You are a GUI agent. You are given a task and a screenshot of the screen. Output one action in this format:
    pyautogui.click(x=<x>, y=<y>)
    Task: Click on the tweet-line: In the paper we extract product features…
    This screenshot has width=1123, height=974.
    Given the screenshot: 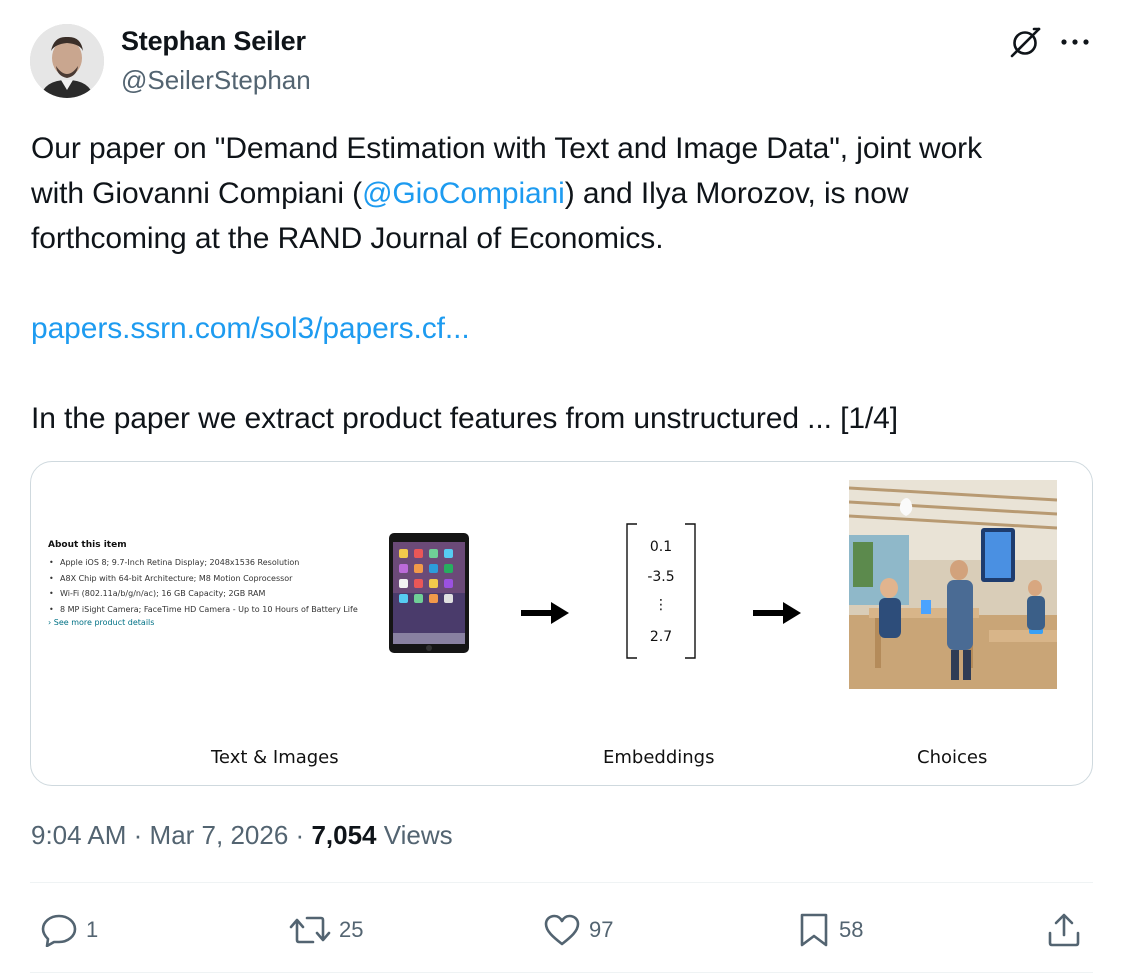 What is the action you would take?
    pyautogui.click(x=464, y=418)
    